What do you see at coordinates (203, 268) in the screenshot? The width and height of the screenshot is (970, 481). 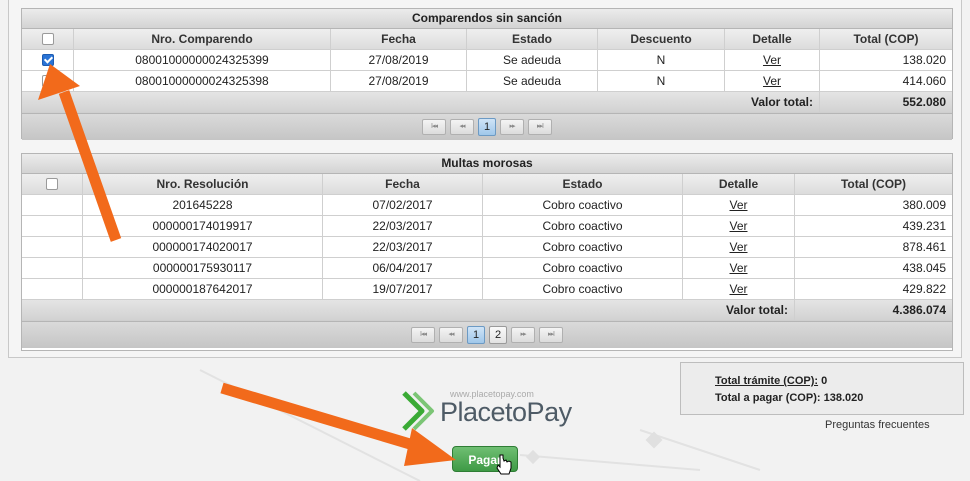 I see `resolution-number: 000000175930117` at bounding box center [203, 268].